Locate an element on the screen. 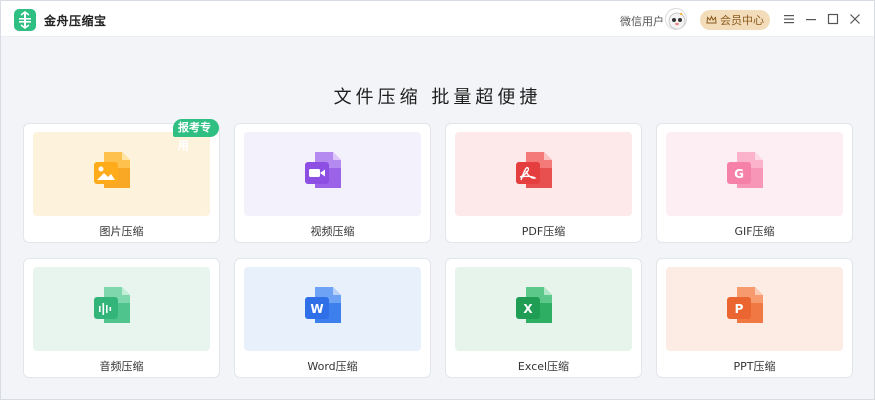 The image size is (875, 400). word-file-icon: W is located at coordinates (323, 305).